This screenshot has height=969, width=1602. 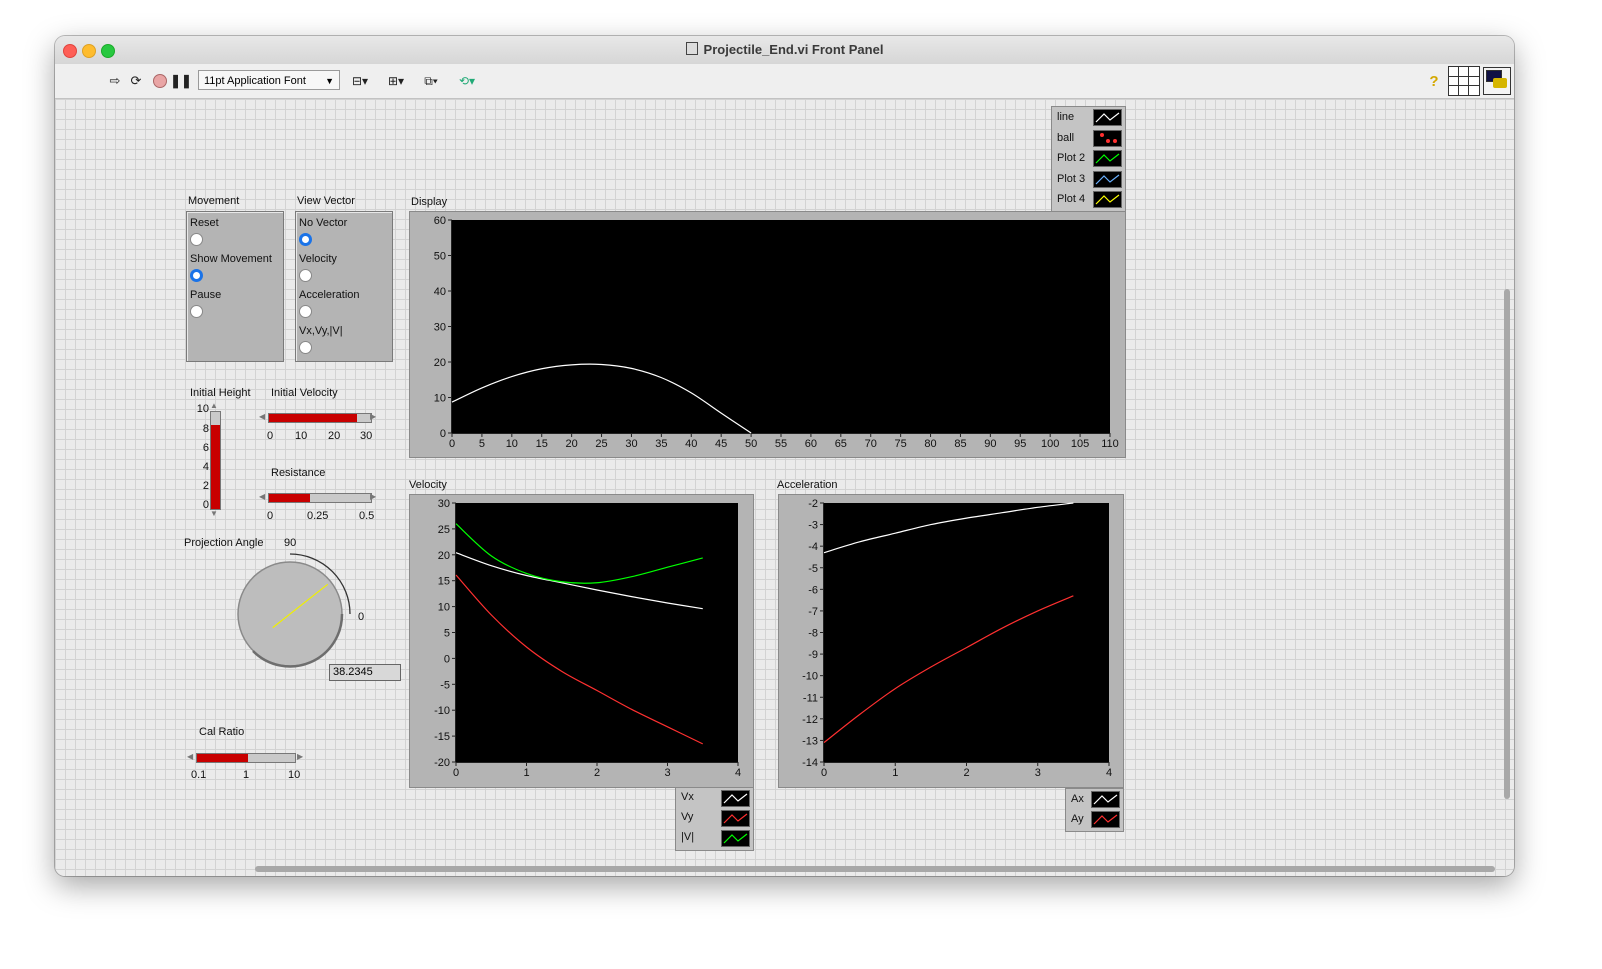 What do you see at coordinates (990, 444) in the screenshot?
I see `x-tick-label: 90` at bounding box center [990, 444].